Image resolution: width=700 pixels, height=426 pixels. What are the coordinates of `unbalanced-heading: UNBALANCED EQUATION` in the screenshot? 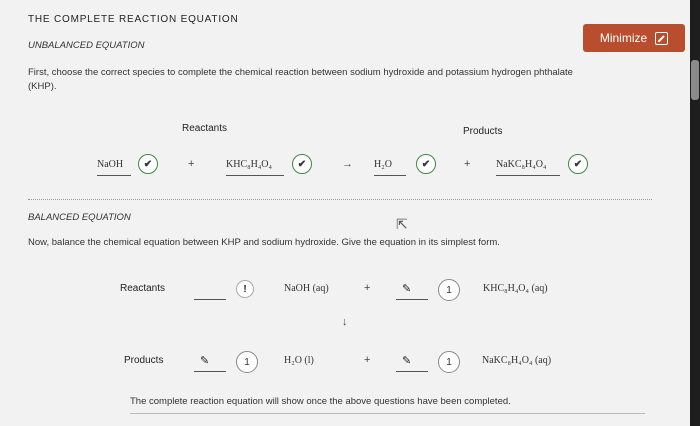 It's located at (86, 45).